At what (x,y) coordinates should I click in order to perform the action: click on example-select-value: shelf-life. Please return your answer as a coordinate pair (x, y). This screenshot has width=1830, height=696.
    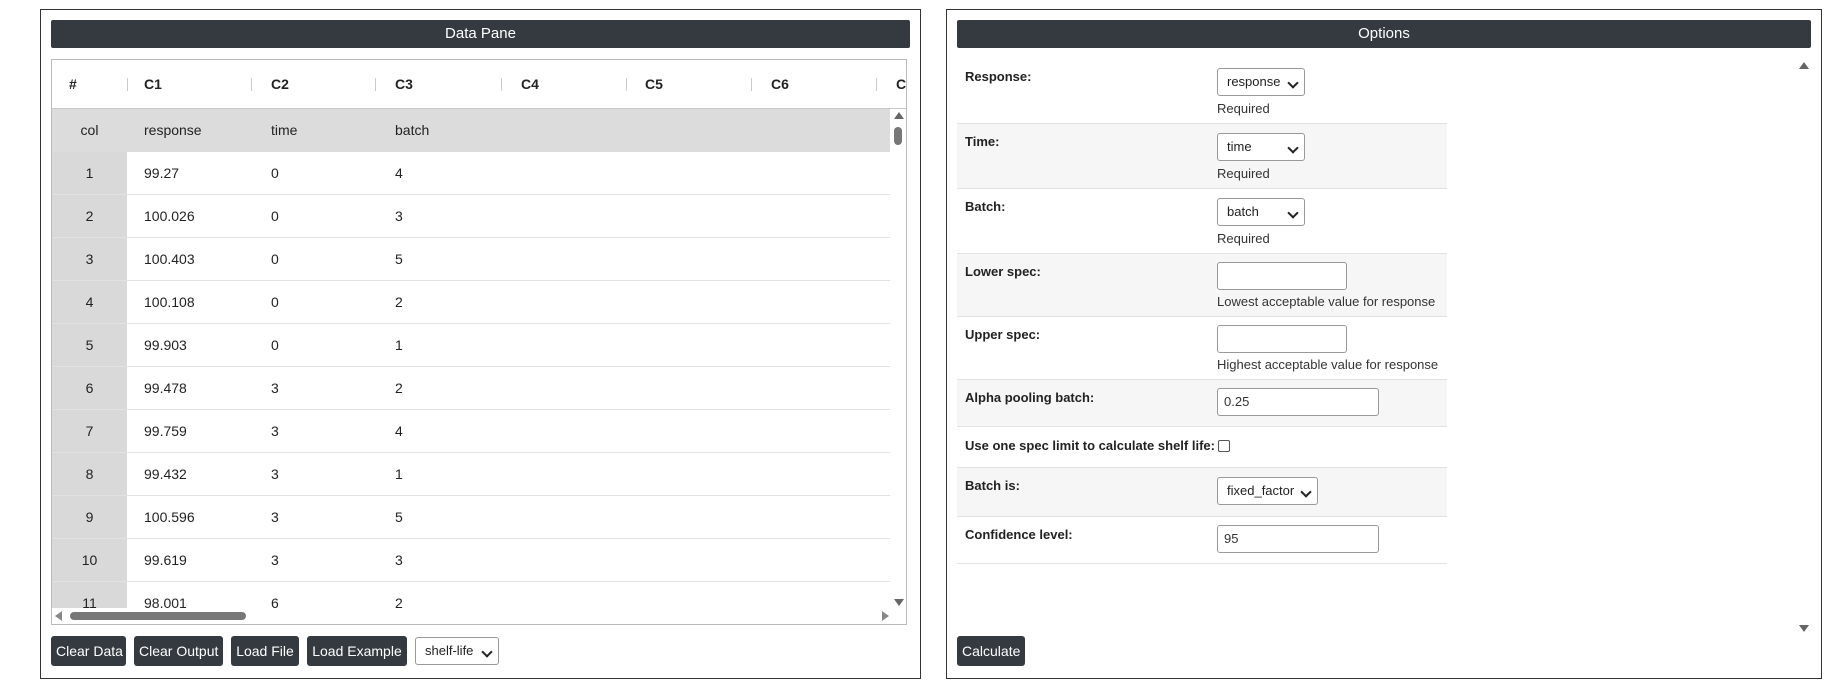
    Looking at the image, I should click on (449, 650).